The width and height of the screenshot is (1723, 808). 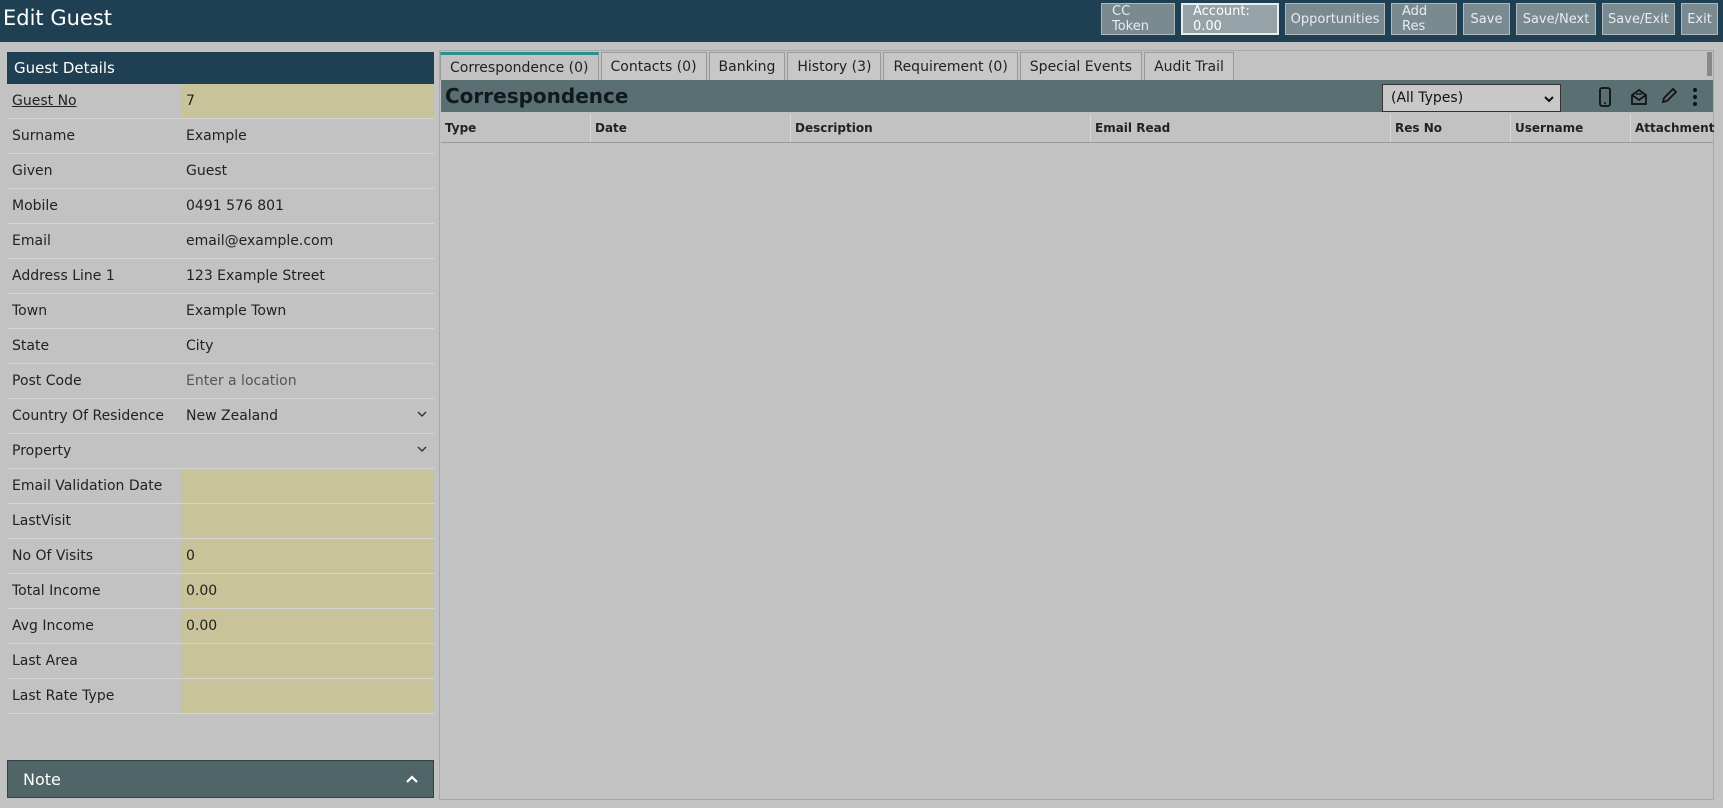 What do you see at coordinates (308, 241) in the screenshot?
I see `email-input: email@example.com` at bounding box center [308, 241].